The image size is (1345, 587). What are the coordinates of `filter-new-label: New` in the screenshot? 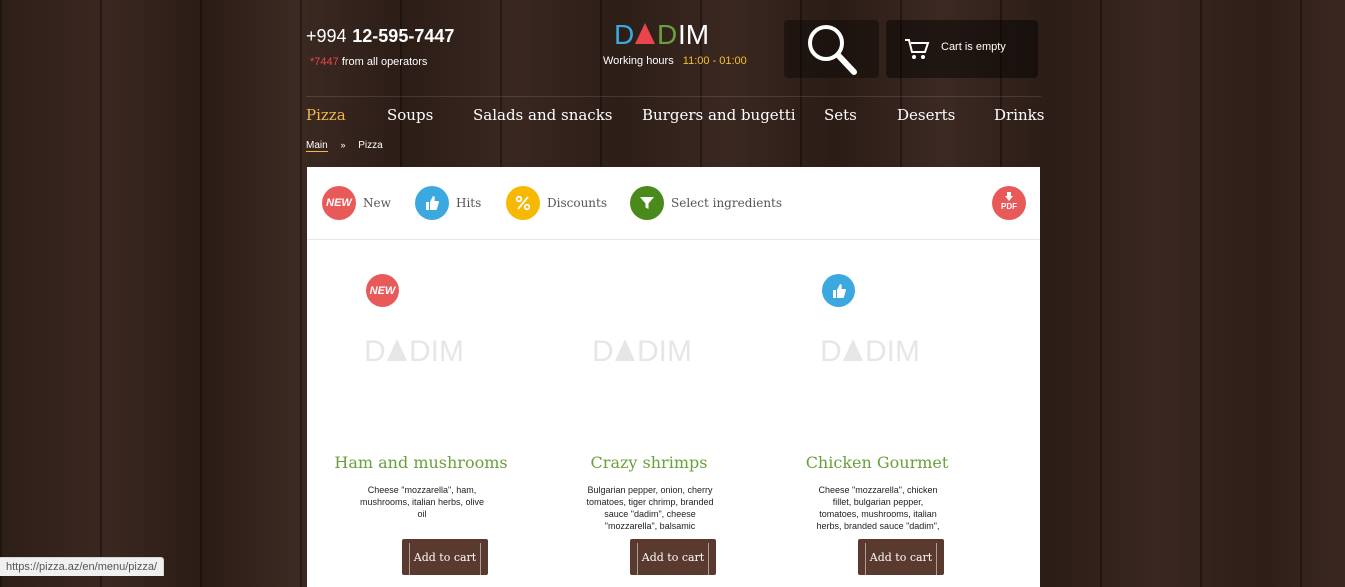 It's located at (377, 203).